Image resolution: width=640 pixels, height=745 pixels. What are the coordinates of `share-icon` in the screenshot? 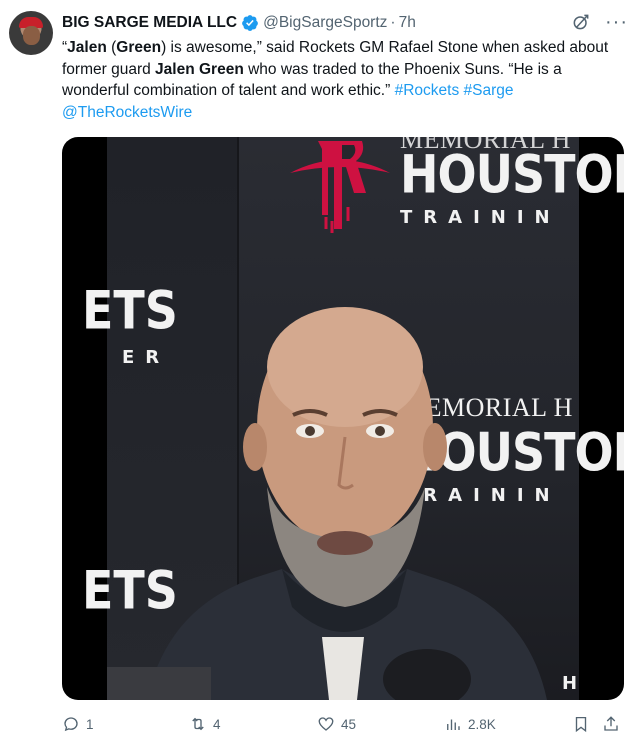 It's located at (611, 723).